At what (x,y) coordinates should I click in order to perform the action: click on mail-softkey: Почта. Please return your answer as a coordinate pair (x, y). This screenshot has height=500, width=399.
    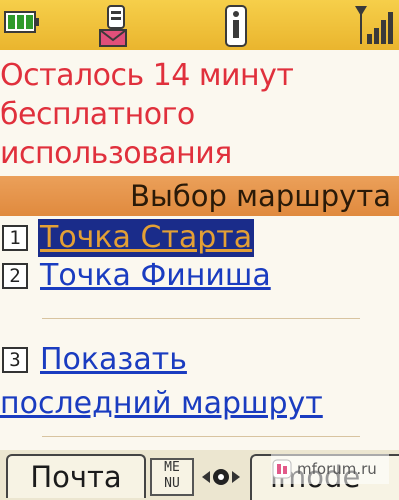
    Looking at the image, I should click on (76, 476).